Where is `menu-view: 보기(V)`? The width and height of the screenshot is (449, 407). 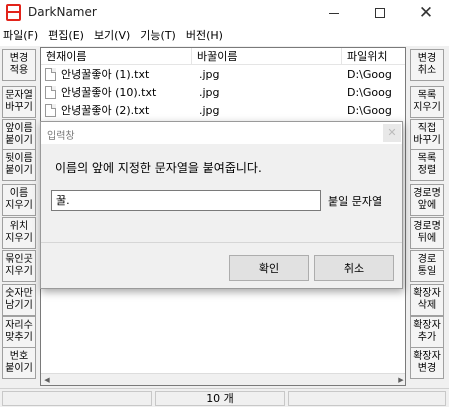
menu-view: 보기(V) is located at coordinates (112, 36).